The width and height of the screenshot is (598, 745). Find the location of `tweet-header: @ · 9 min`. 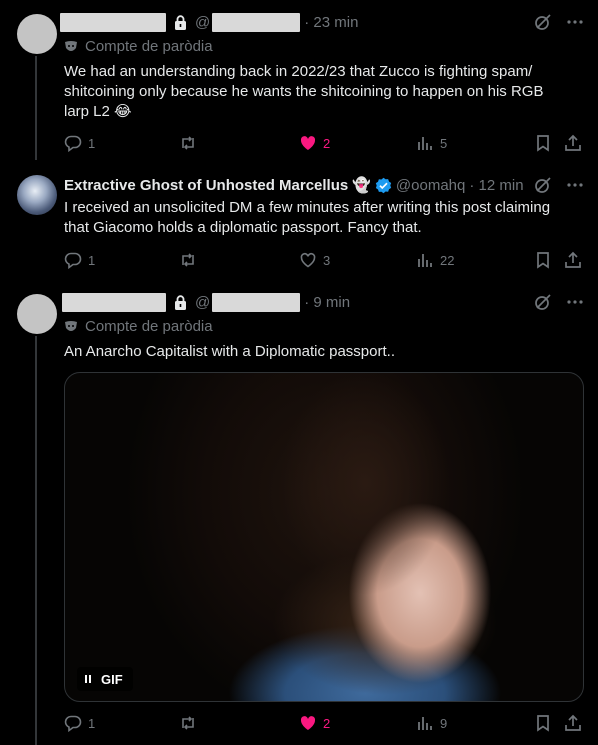

tweet-header: @ · 9 min is located at coordinates (323, 302).